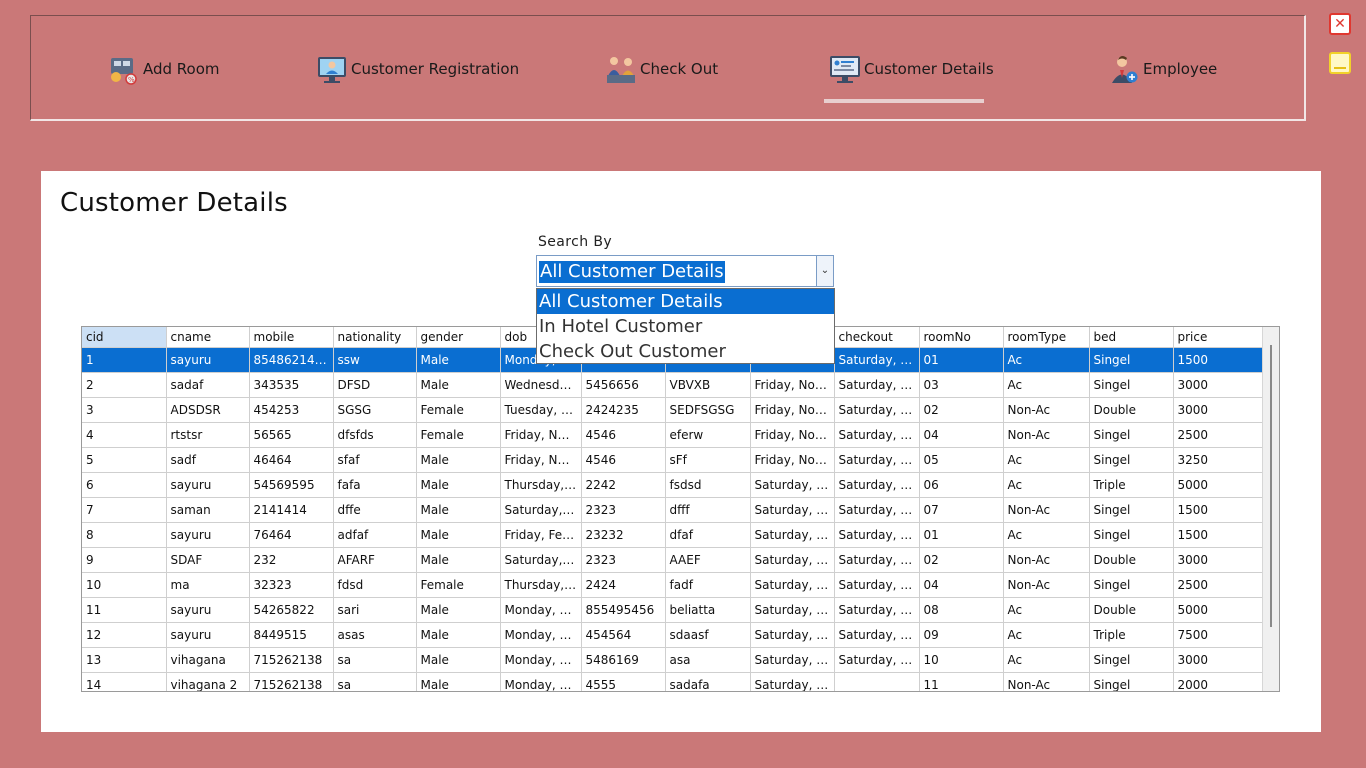 The image size is (1366, 768). Describe the element at coordinates (661, 69) in the screenshot. I see `nav-check-out: Check Out` at that location.